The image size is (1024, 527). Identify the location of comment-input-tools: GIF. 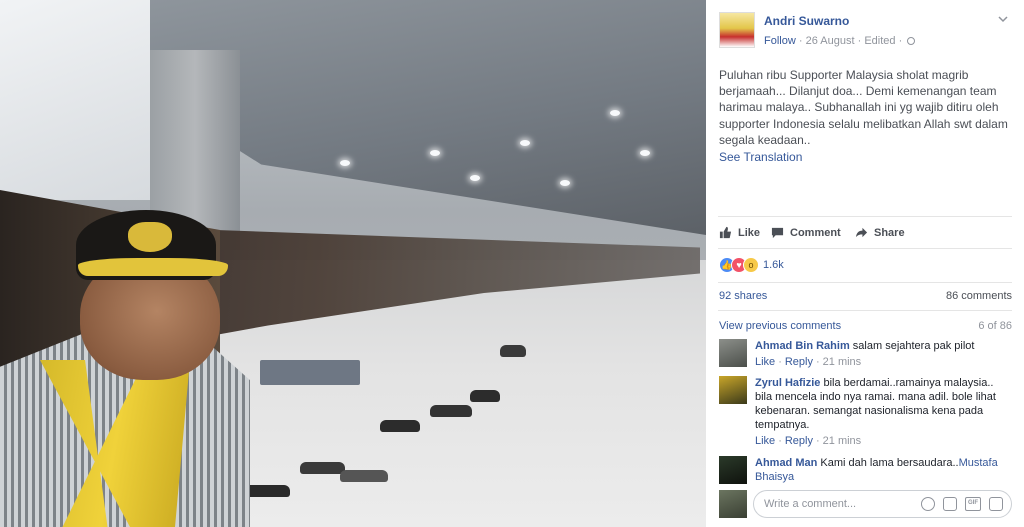
(962, 504).